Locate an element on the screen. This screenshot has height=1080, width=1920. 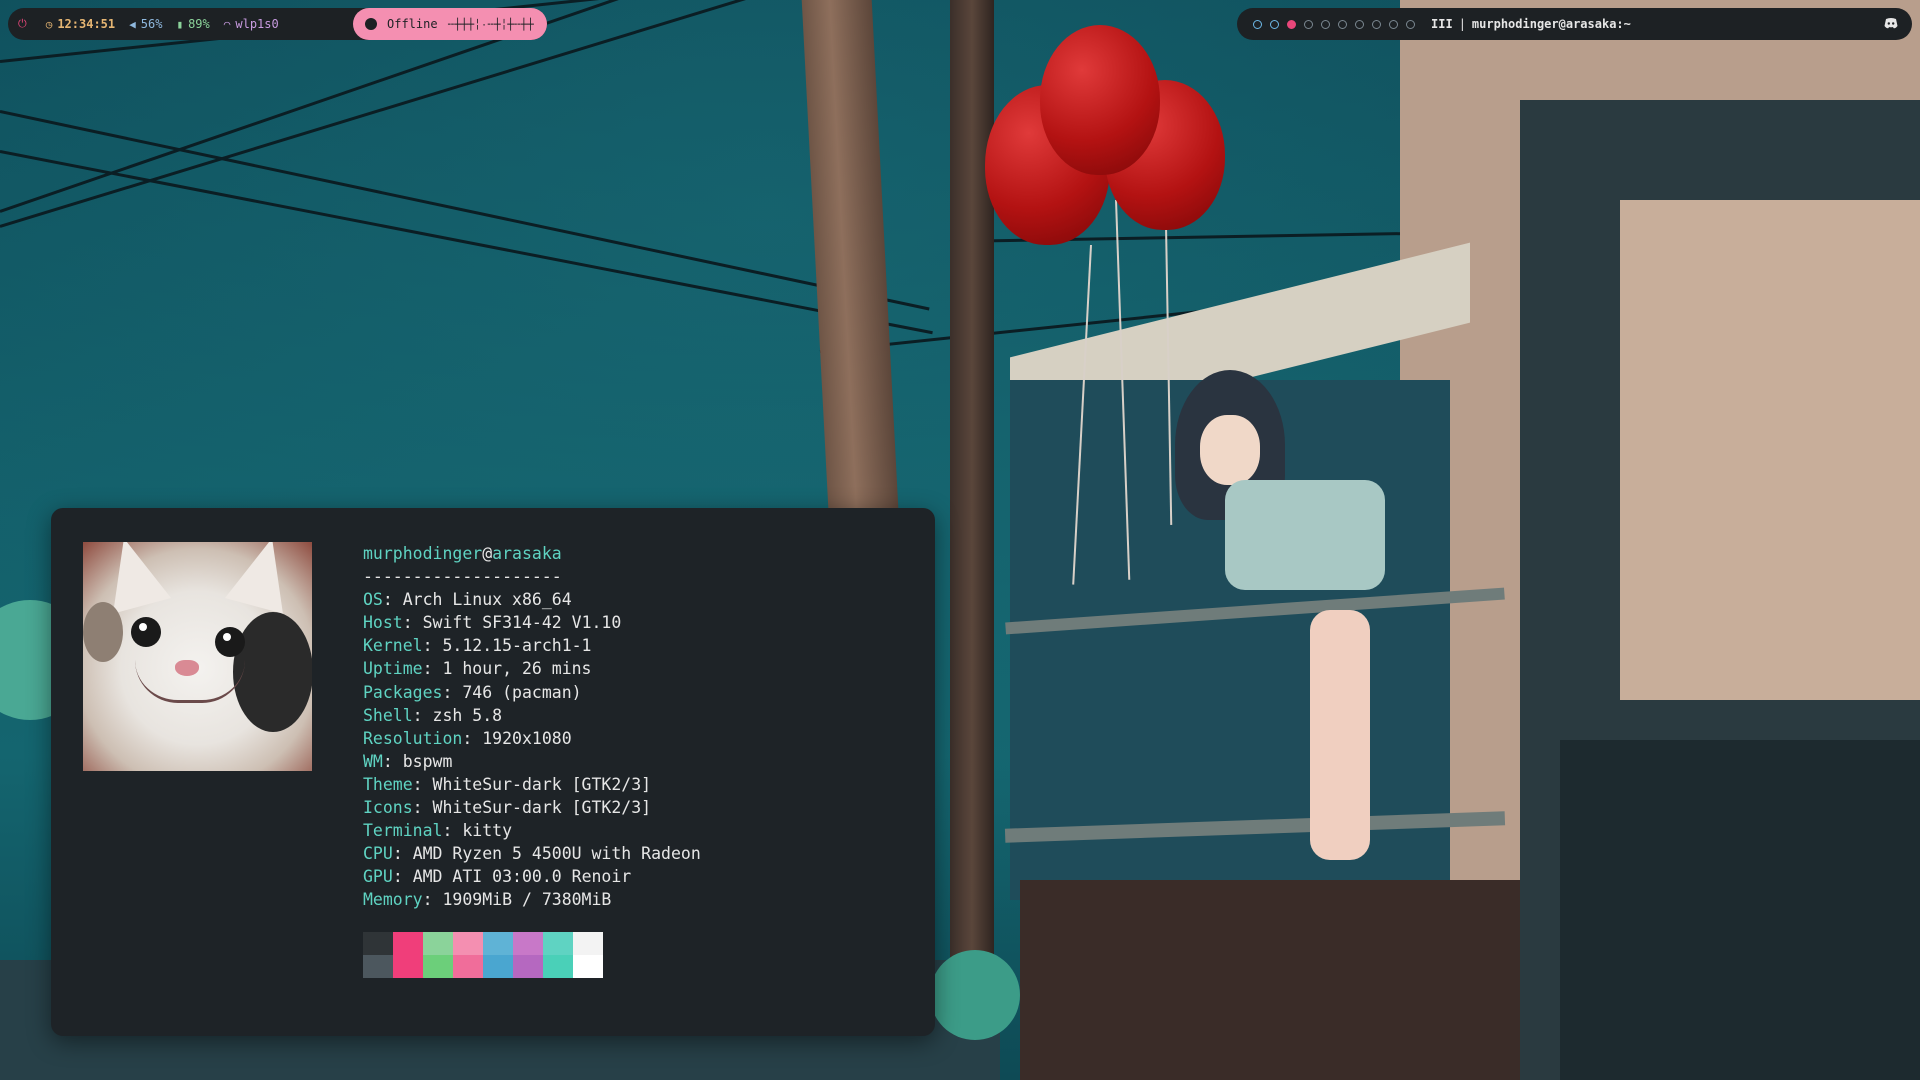
info-value: zsh 5.8 is located at coordinates (467, 715).